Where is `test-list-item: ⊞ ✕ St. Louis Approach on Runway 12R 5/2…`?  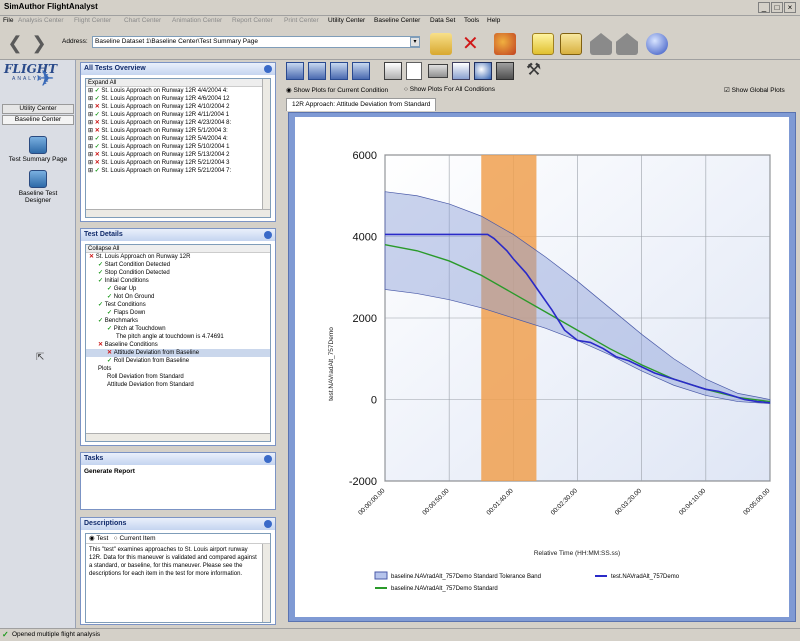 test-list-item: ⊞ ✕ St. Louis Approach on Runway 12R 5/2… is located at coordinates (178, 163).